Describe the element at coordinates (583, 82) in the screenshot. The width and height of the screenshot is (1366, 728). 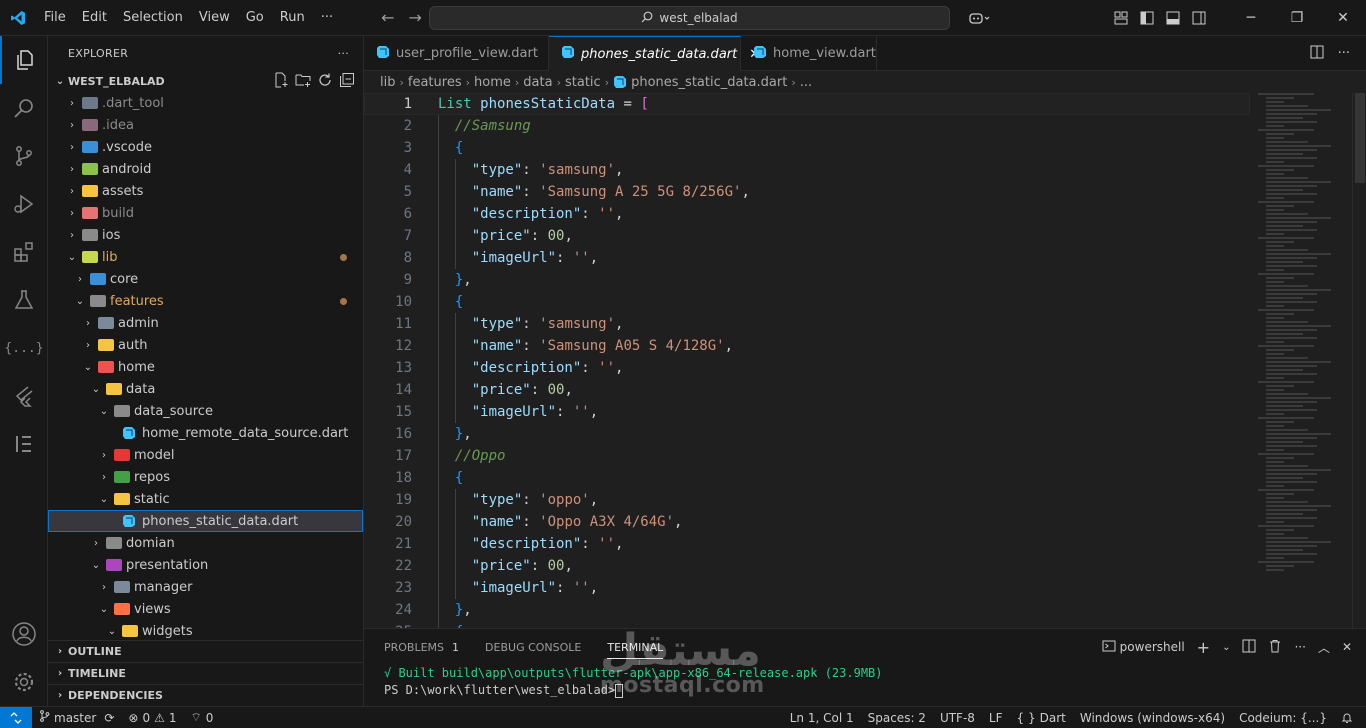
I see `breadcrumb-item: static` at that location.